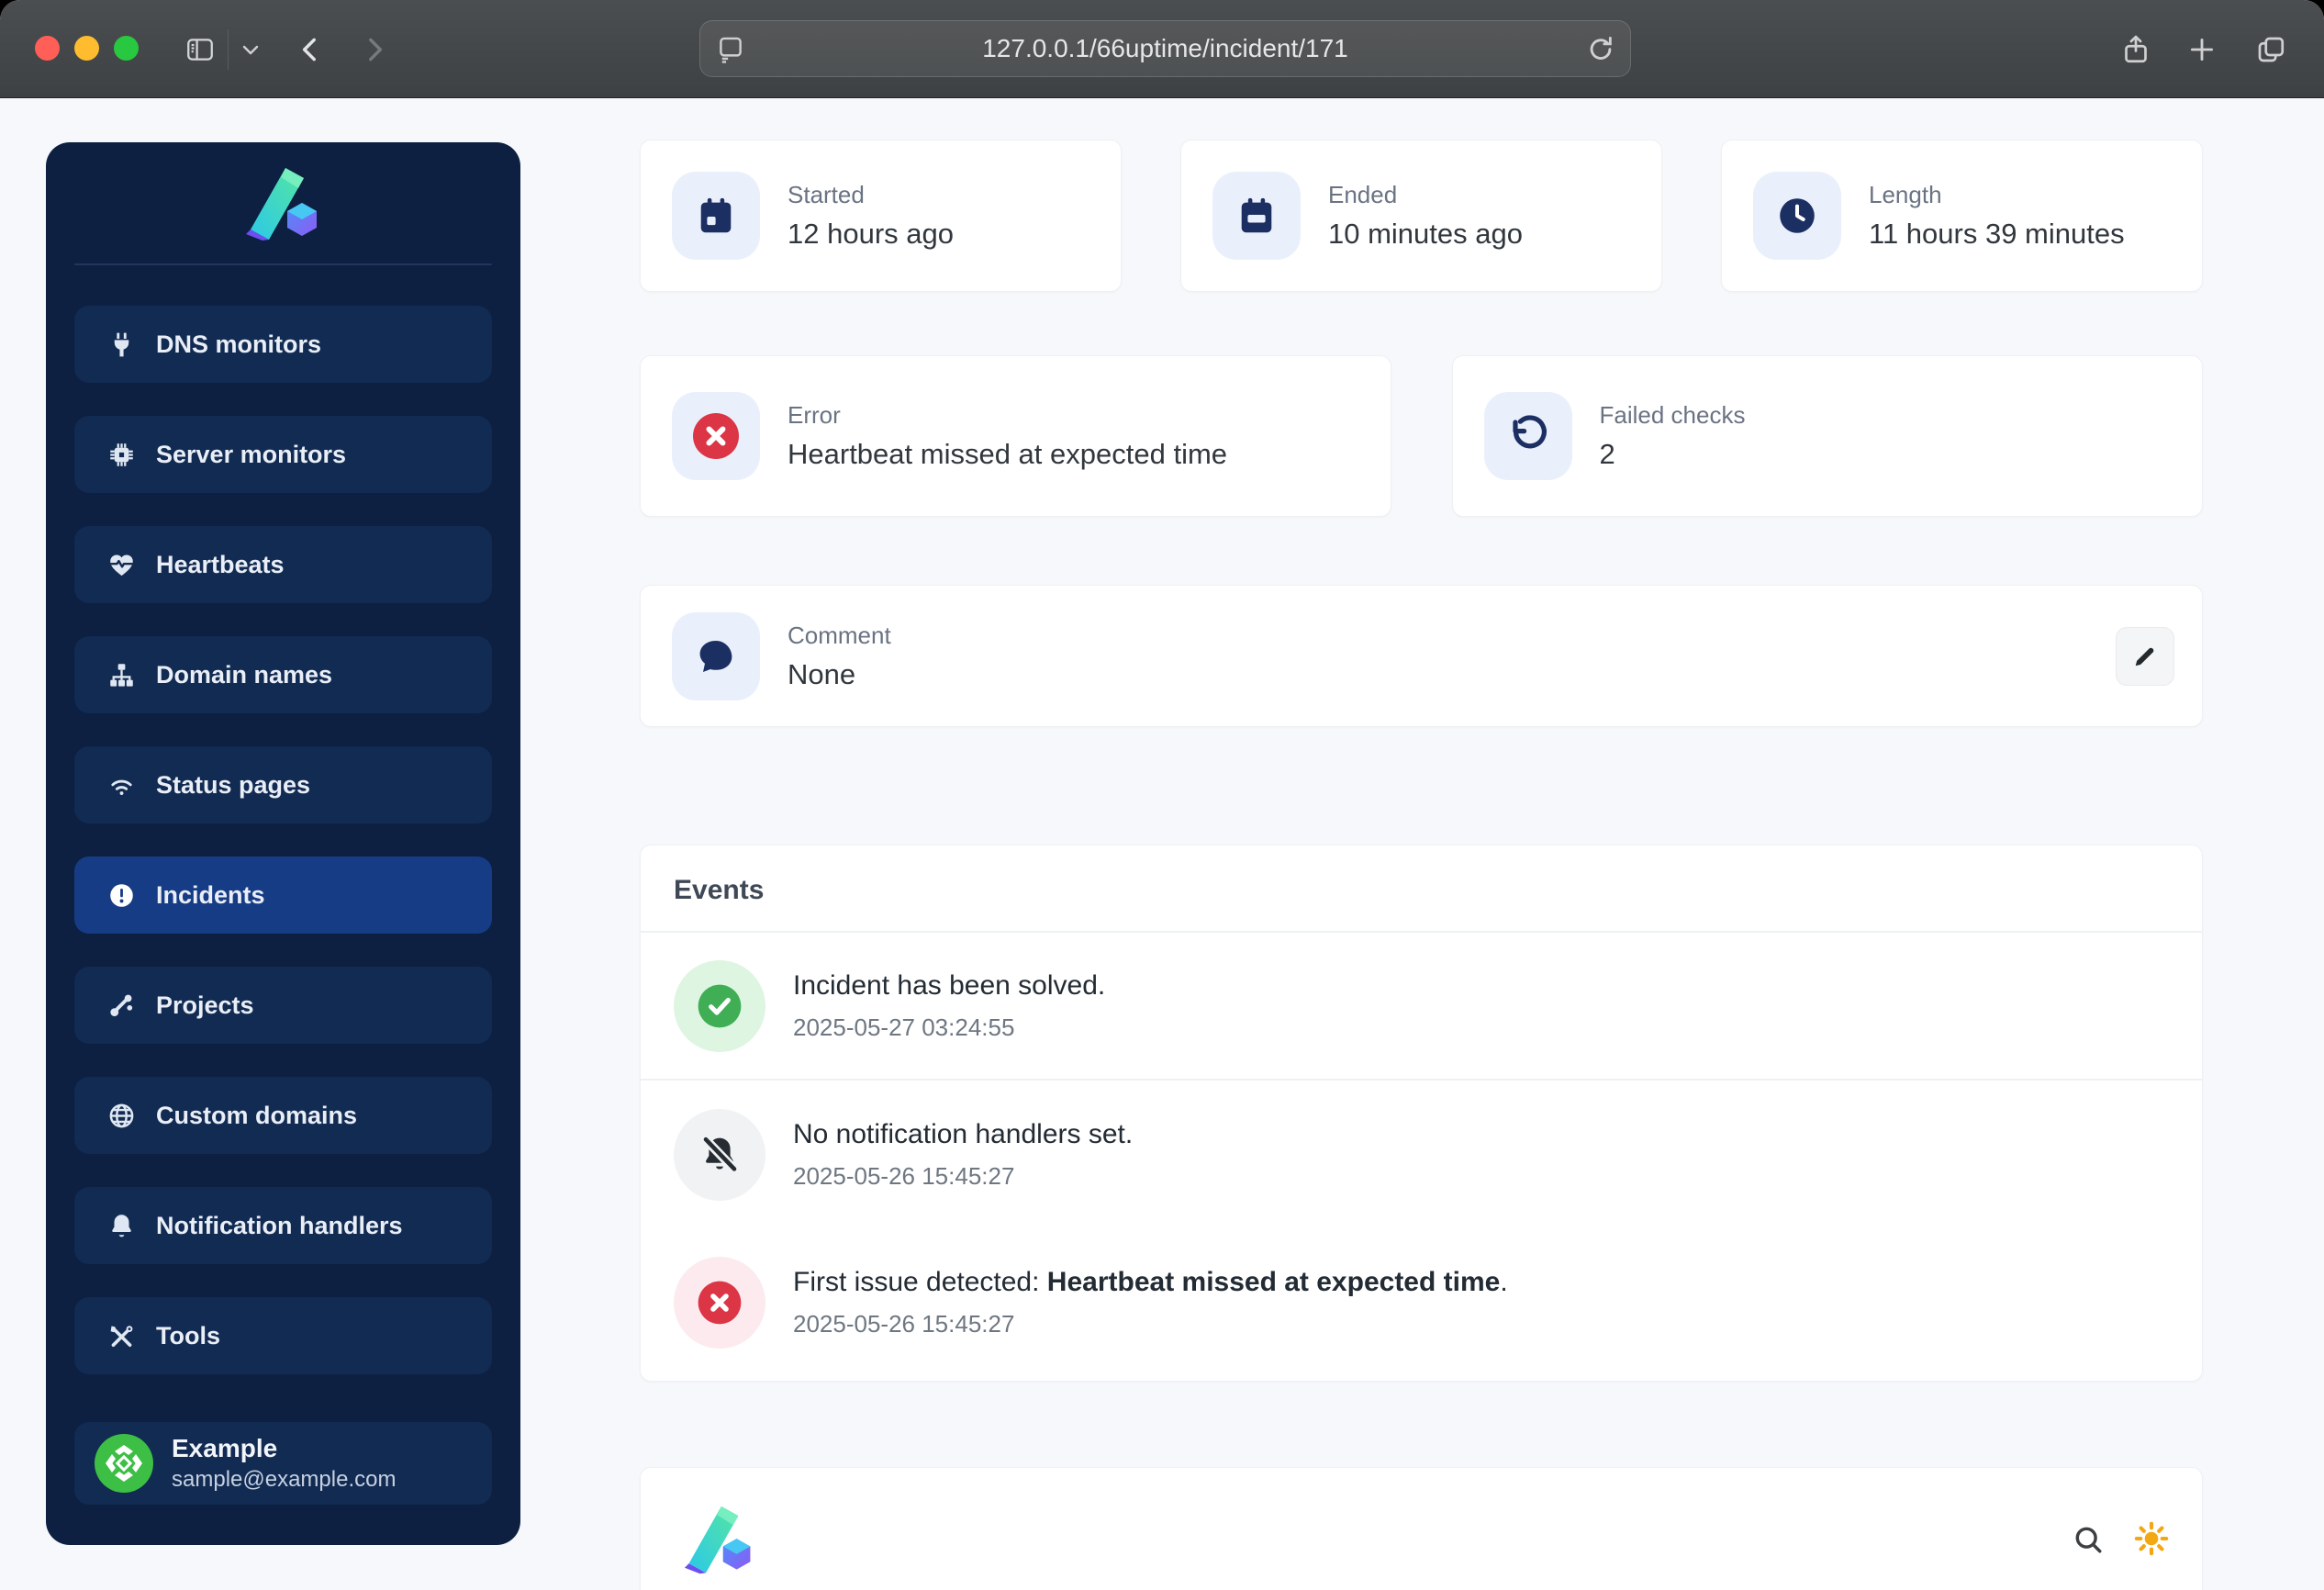  Describe the element at coordinates (1015, 436) in the screenshot. I see `error-card: Error Heartbeat missed at expected time` at that location.